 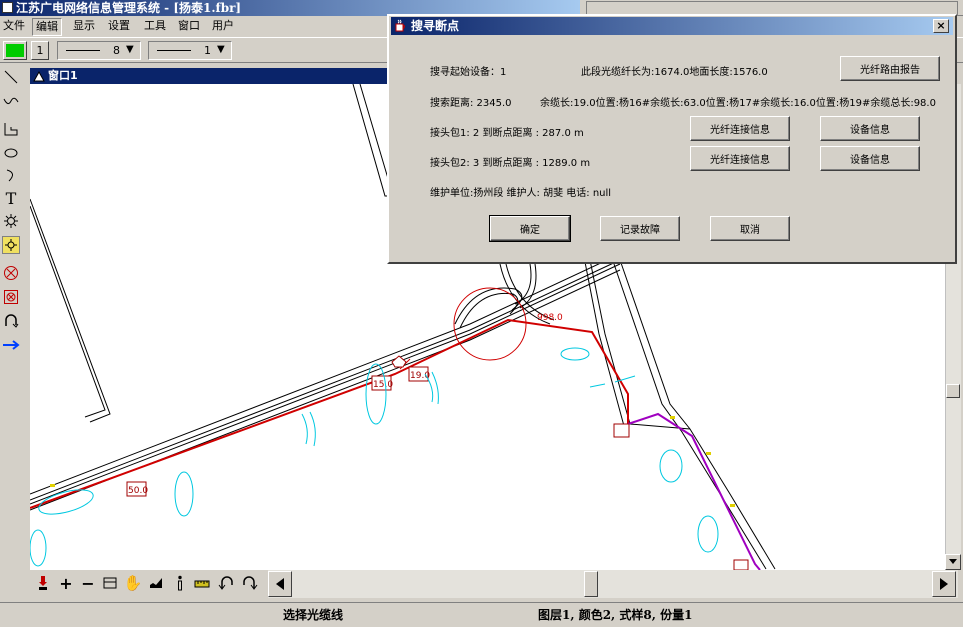 I want to click on menu-edit: 编辑, so click(x=47, y=27).